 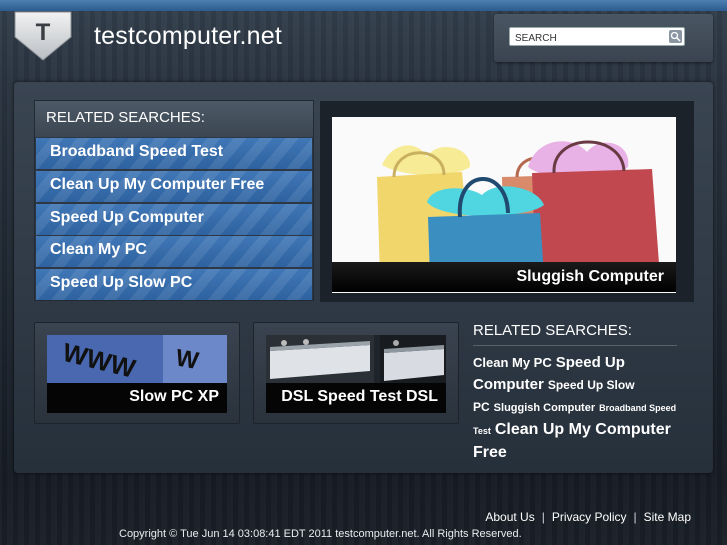 What do you see at coordinates (174, 251) in the screenshot?
I see `related-link: Clean My PC` at bounding box center [174, 251].